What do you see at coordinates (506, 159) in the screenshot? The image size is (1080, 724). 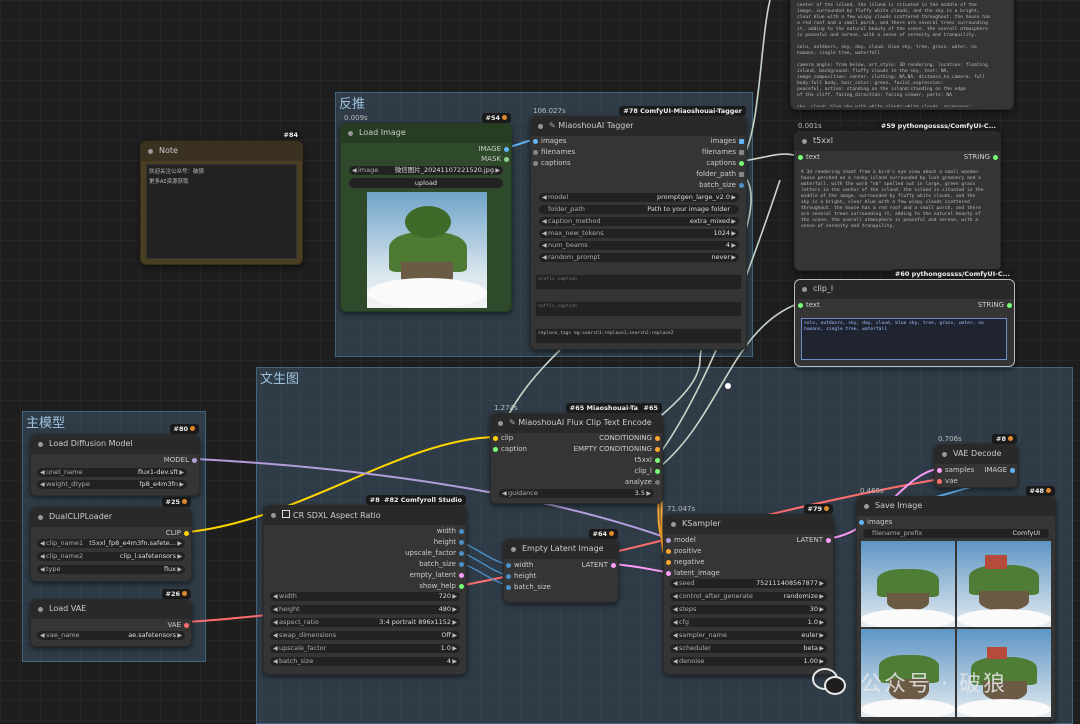 I see `output-mask-pin` at bounding box center [506, 159].